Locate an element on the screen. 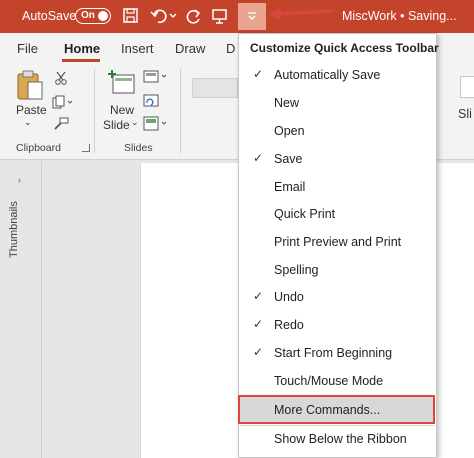 The image size is (474, 458). menu-item-show-below-ribbon: Show Below the Ribbon is located at coordinates (337, 439).